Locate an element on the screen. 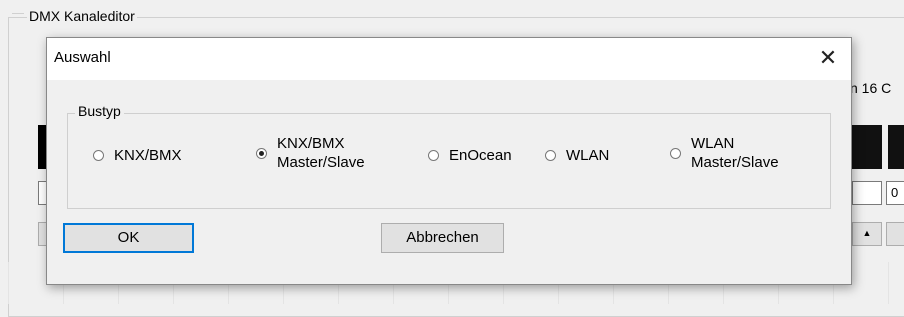 The height and width of the screenshot is (317, 904). cancel-button: Abbrechen is located at coordinates (442, 238).